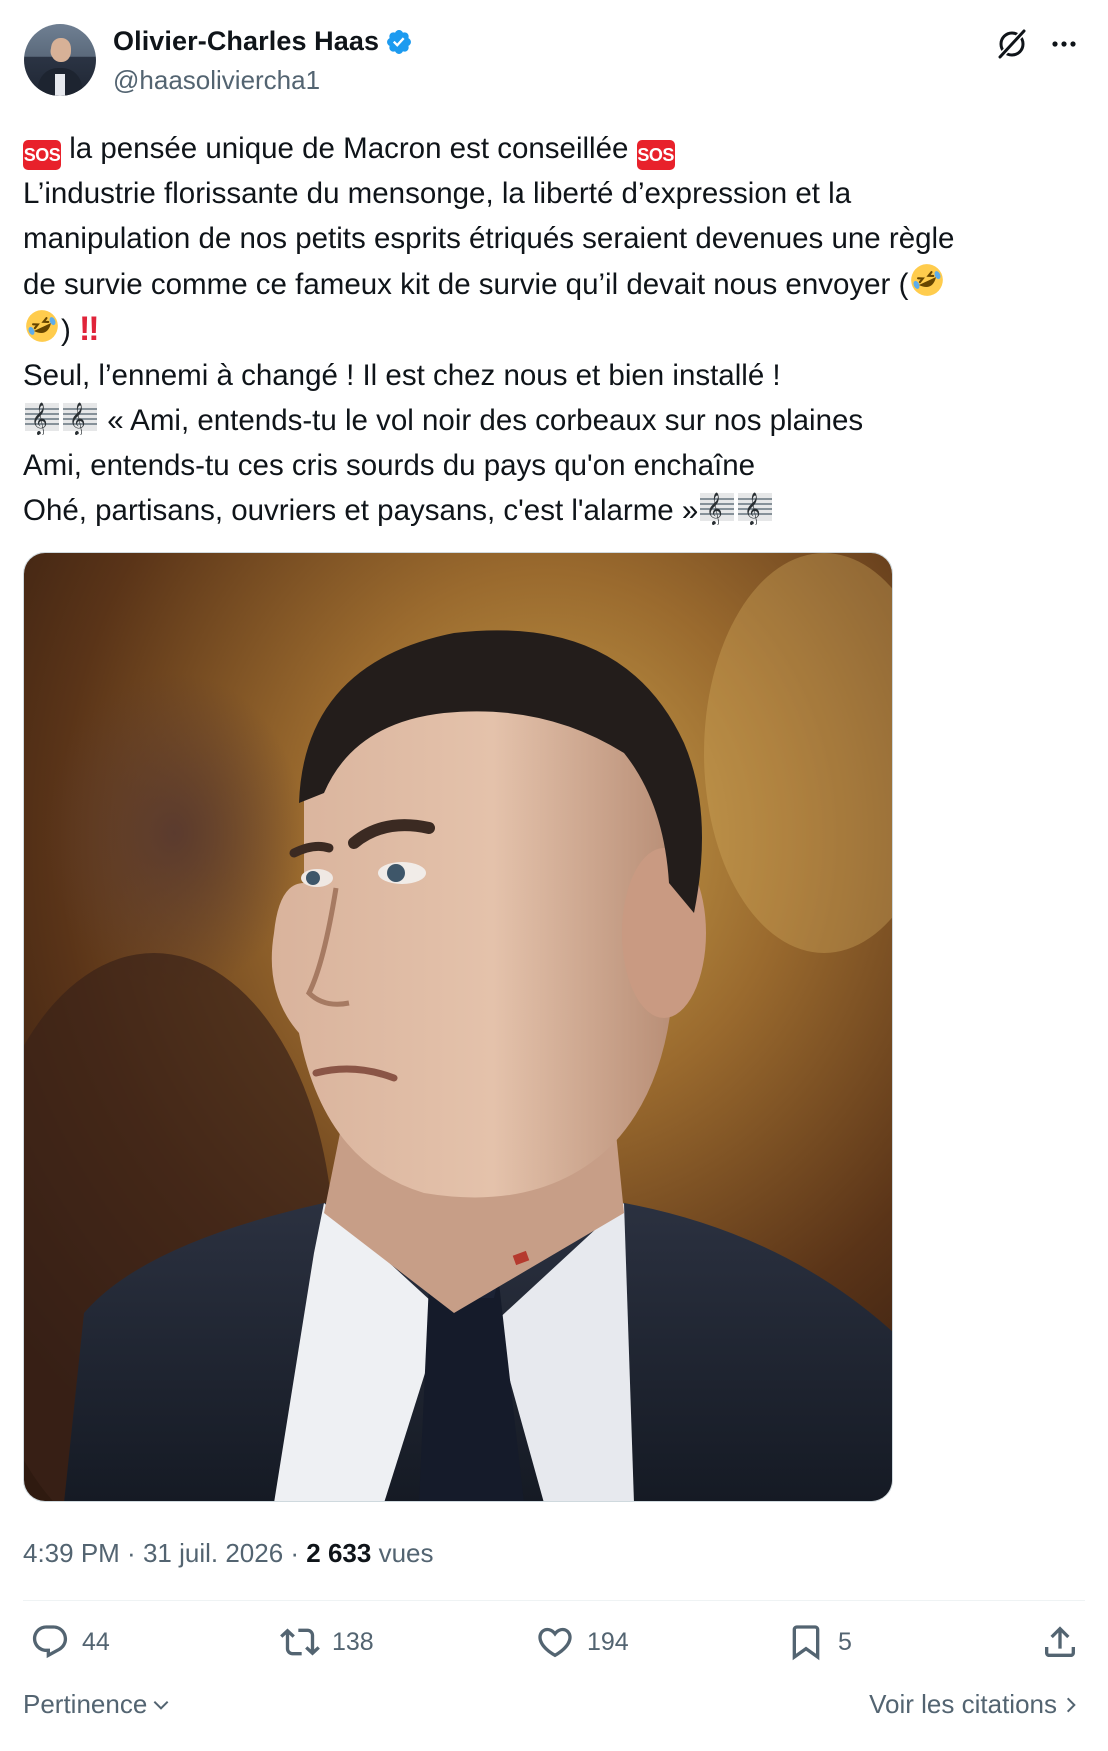  I want to click on tweet-date: 31 juil. 2026, so click(213, 1553).